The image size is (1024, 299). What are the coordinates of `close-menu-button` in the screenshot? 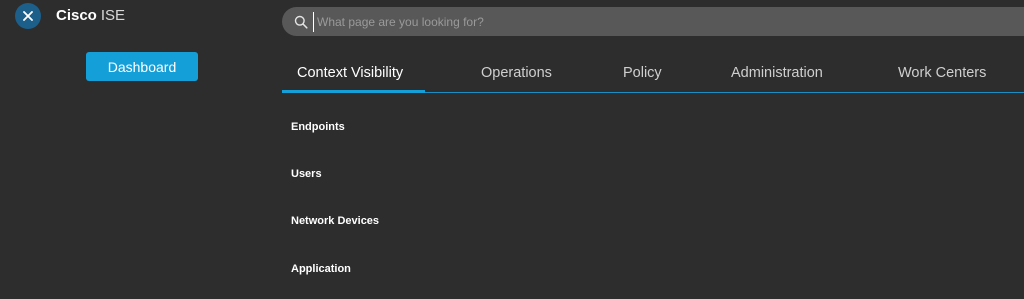 It's located at (28, 16).